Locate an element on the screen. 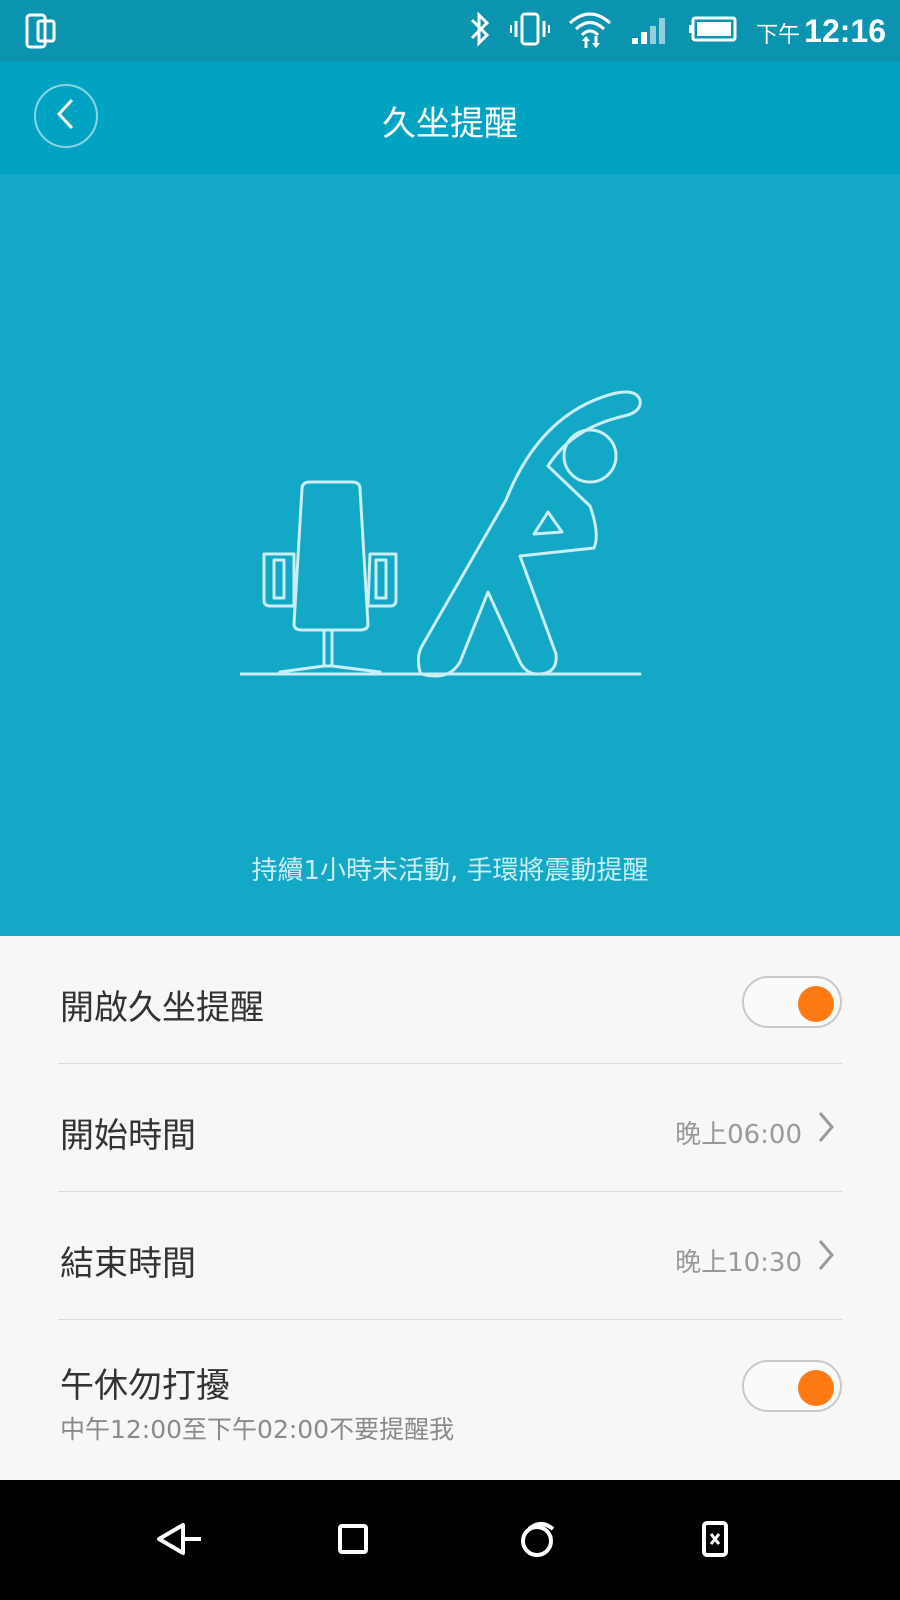 This screenshot has width=900, height=1600. battery-icon is located at coordinates (713, 31).